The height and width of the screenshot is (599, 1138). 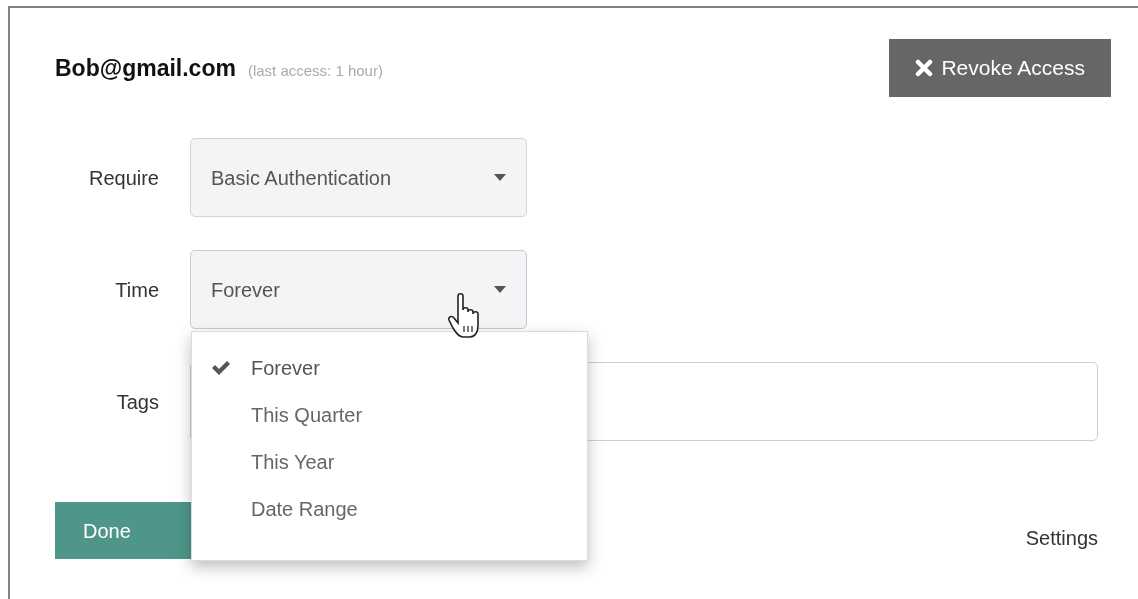 I want to click on select-field: Forever, so click(x=358, y=289).